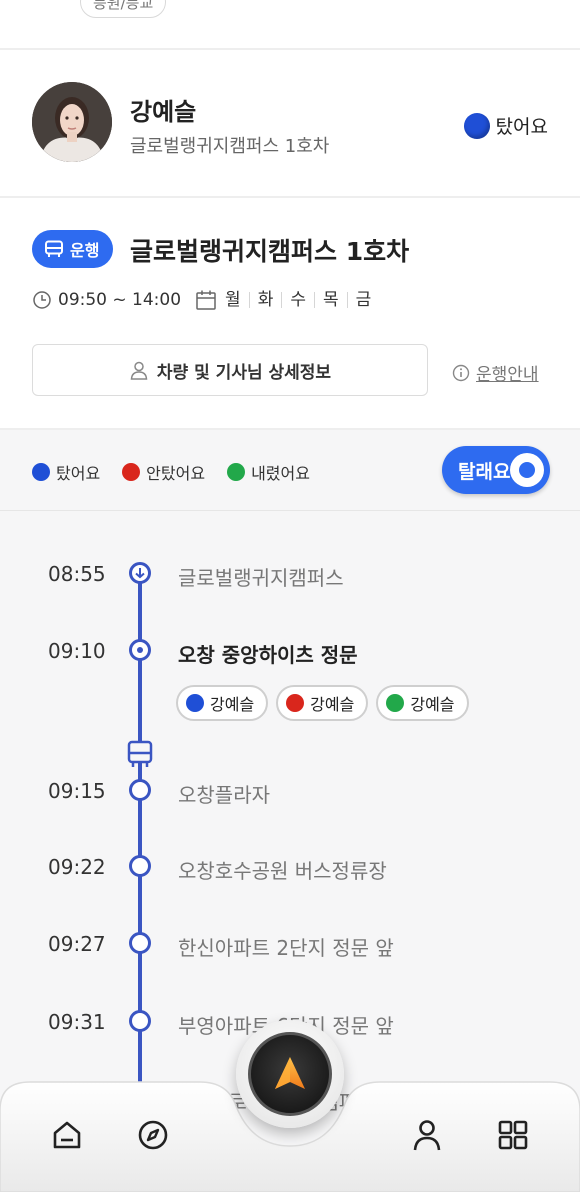 Image resolution: width=580 pixels, height=1192 pixels. I want to click on stop-time: 09:27, so click(77, 944).